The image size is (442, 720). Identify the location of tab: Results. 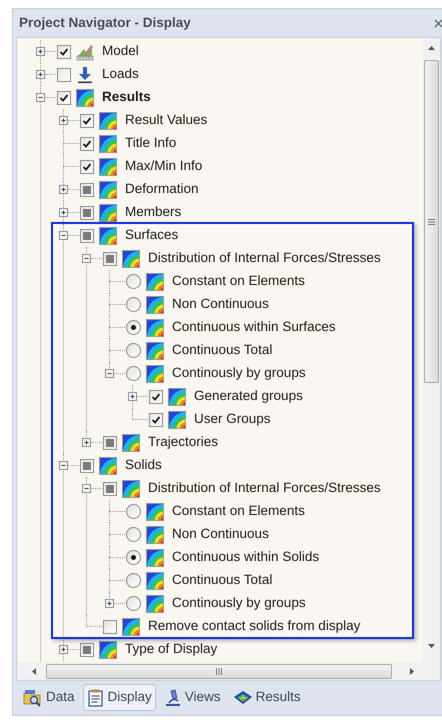
(266, 697).